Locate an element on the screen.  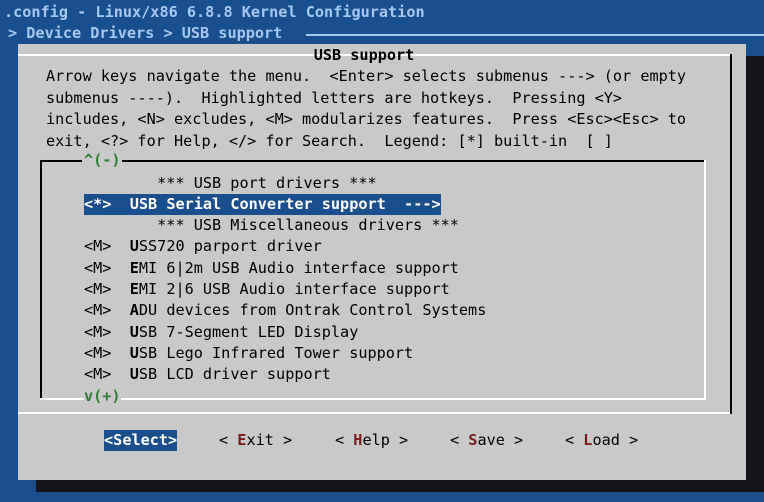
load-button: < Load > is located at coordinates (601, 440).